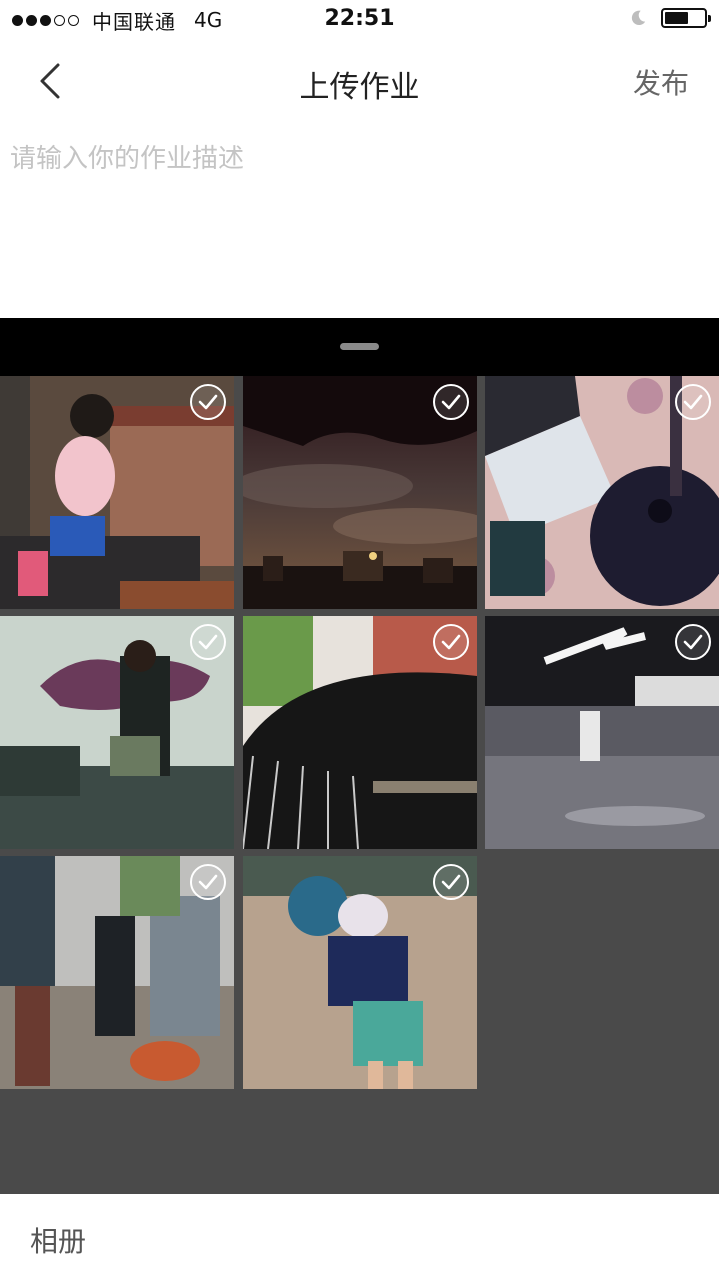 This screenshot has height=1280, width=719. What do you see at coordinates (58, 1240) in the screenshot?
I see `album-button: 相册` at bounding box center [58, 1240].